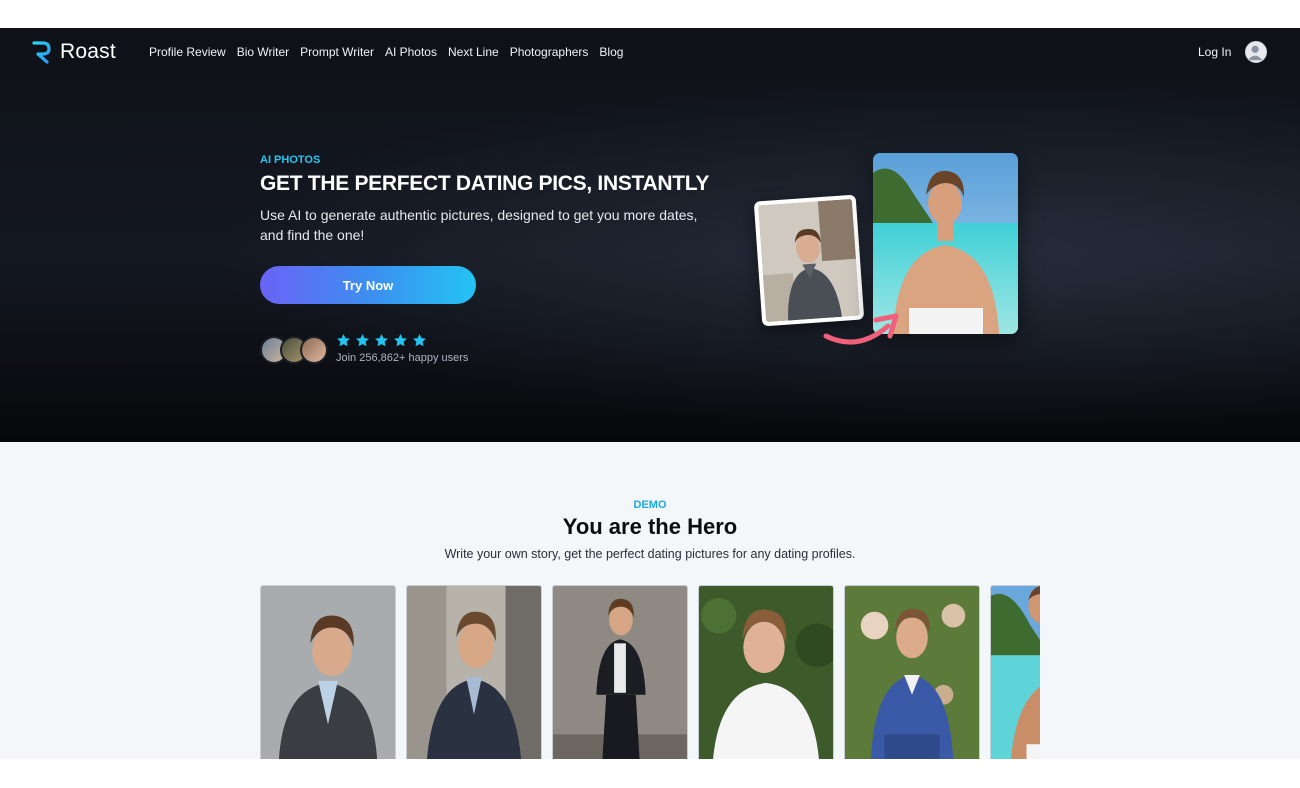 The height and width of the screenshot is (788, 1300). I want to click on logo-link: Roast, so click(74, 52).